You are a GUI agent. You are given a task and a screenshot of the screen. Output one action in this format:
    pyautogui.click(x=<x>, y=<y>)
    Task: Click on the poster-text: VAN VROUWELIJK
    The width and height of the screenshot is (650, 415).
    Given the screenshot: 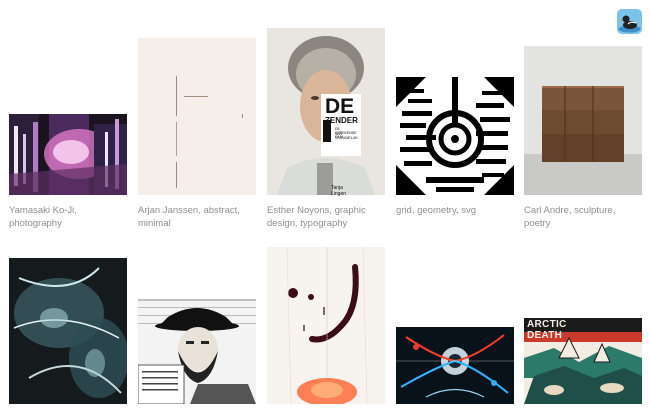 What is the action you would take?
    pyautogui.click(x=346, y=136)
    